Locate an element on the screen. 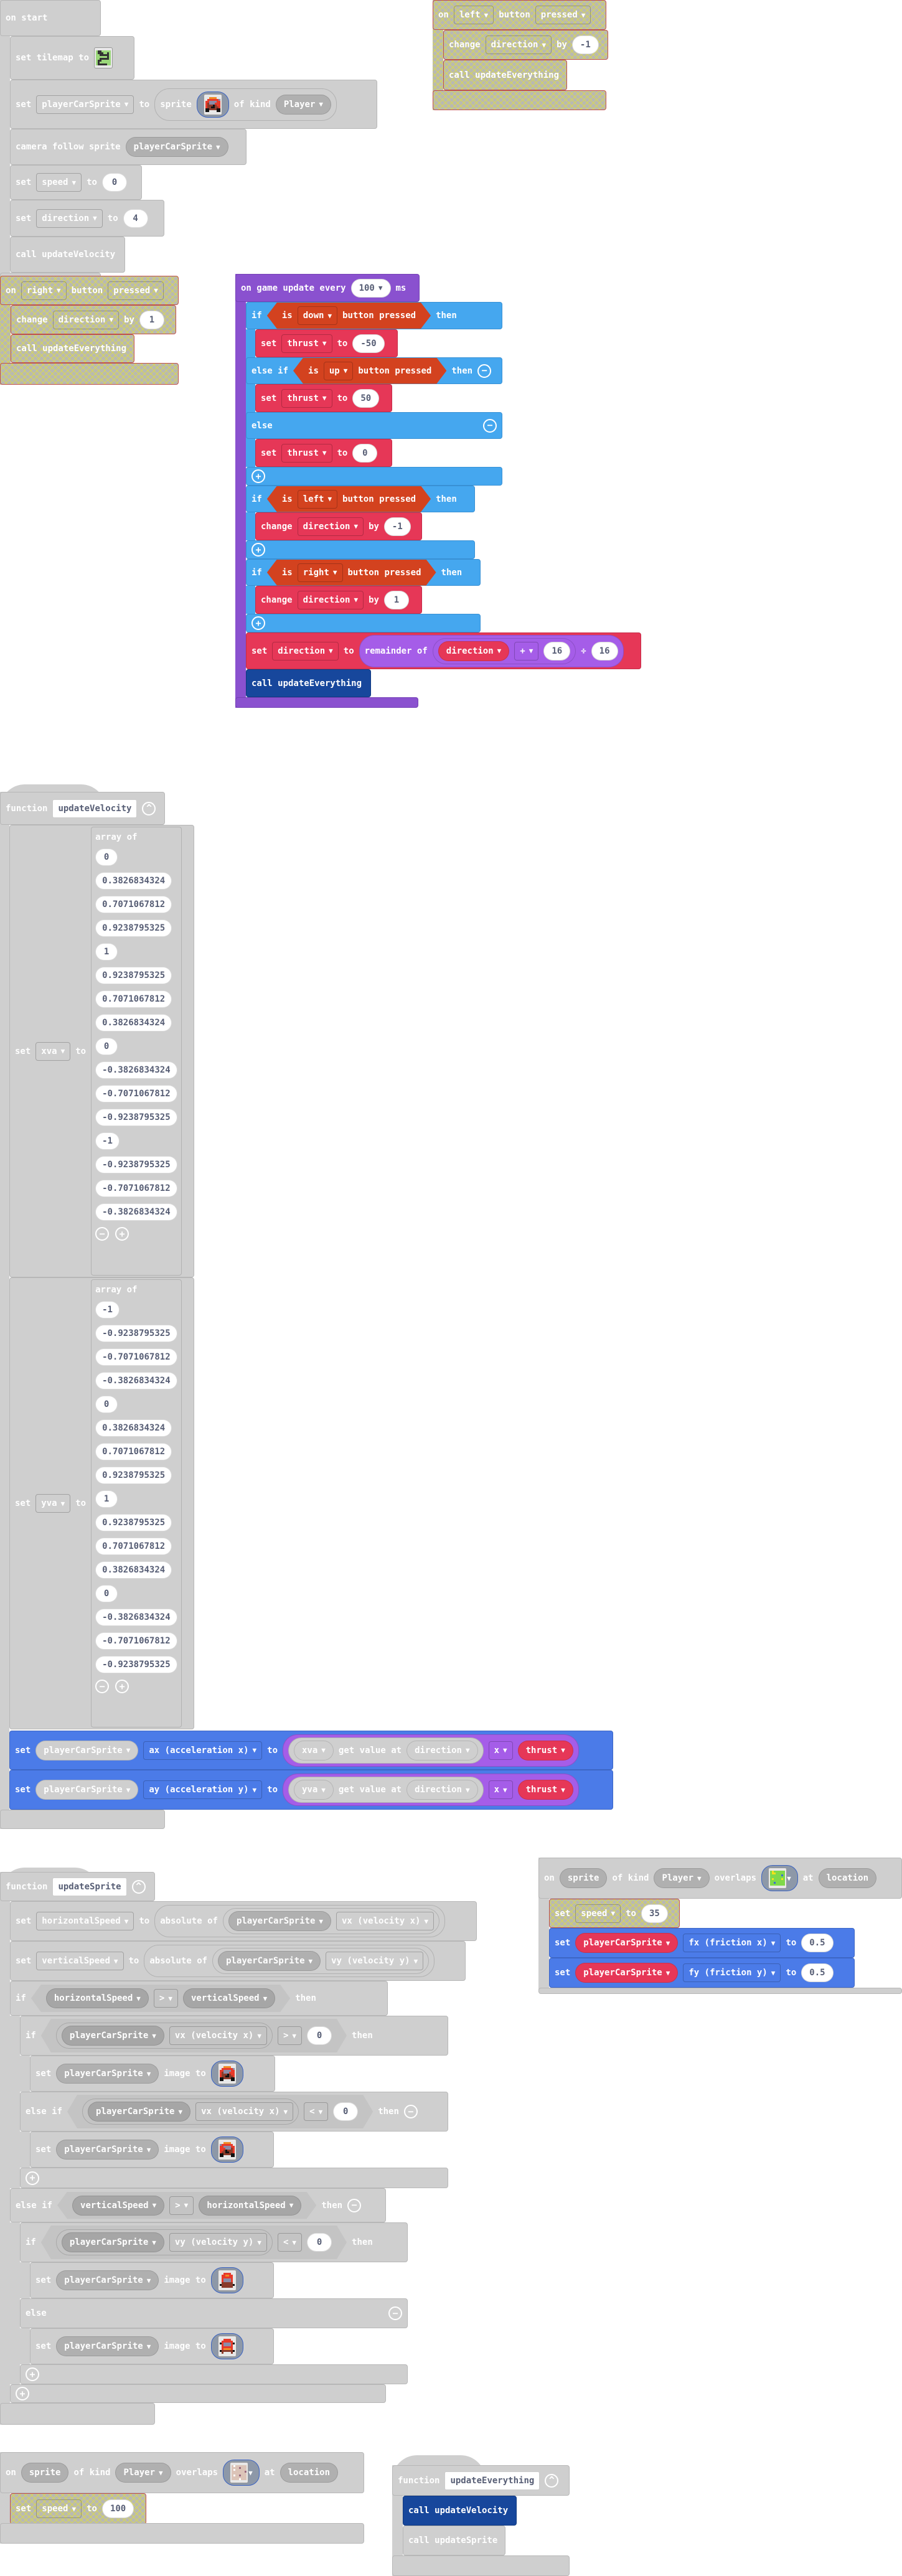 The image size is (902, 2576). dropdown-op: > ▼ is located at coordinates (181, 2205).